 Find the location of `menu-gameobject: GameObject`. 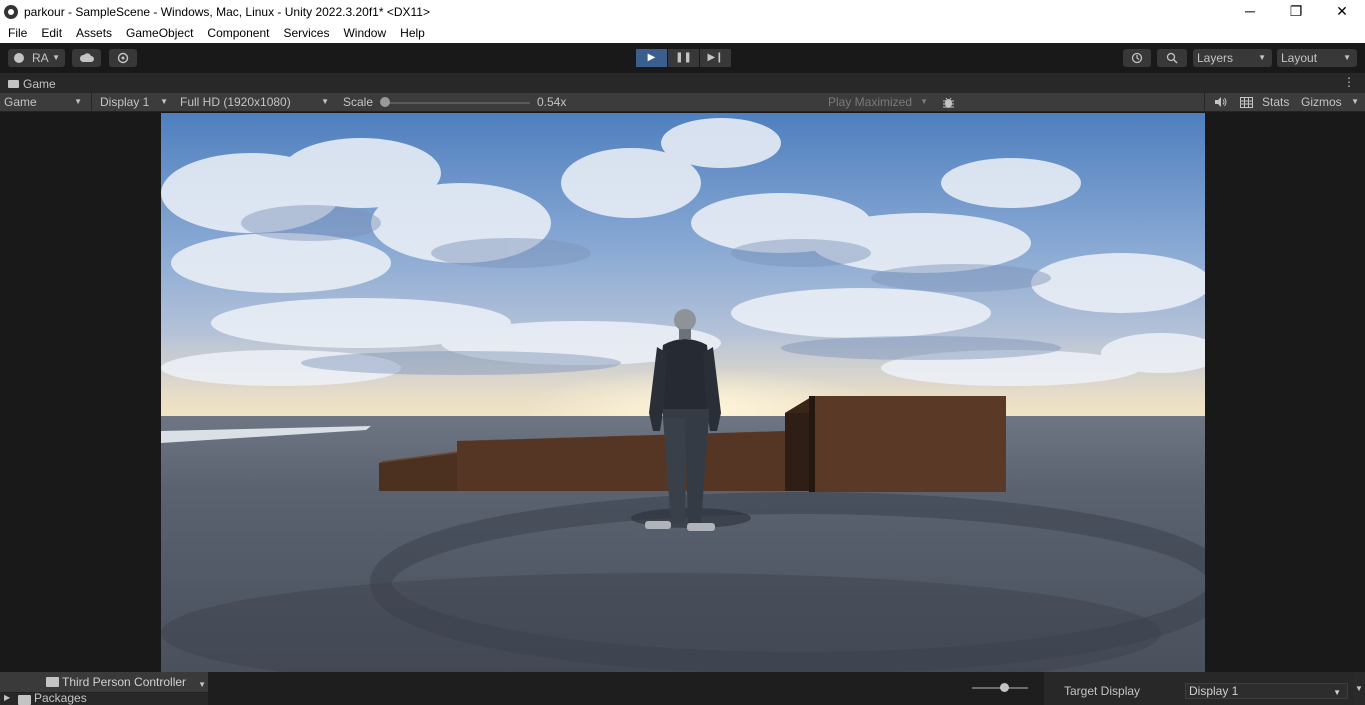

menu-gameobject: GameObject is located at coordinates (159, 33).